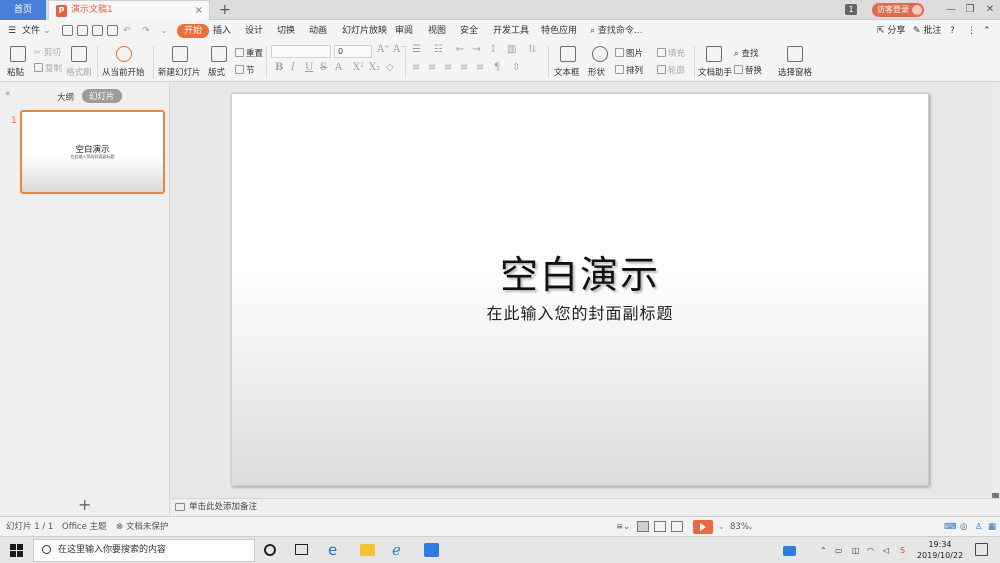 The width and height of the screenshot is (1000, 563). What do you see at coordinates (898, 10) in the screenshot?
I see `visitor-login-button: 访客登录` at bounding box center [898, 10].